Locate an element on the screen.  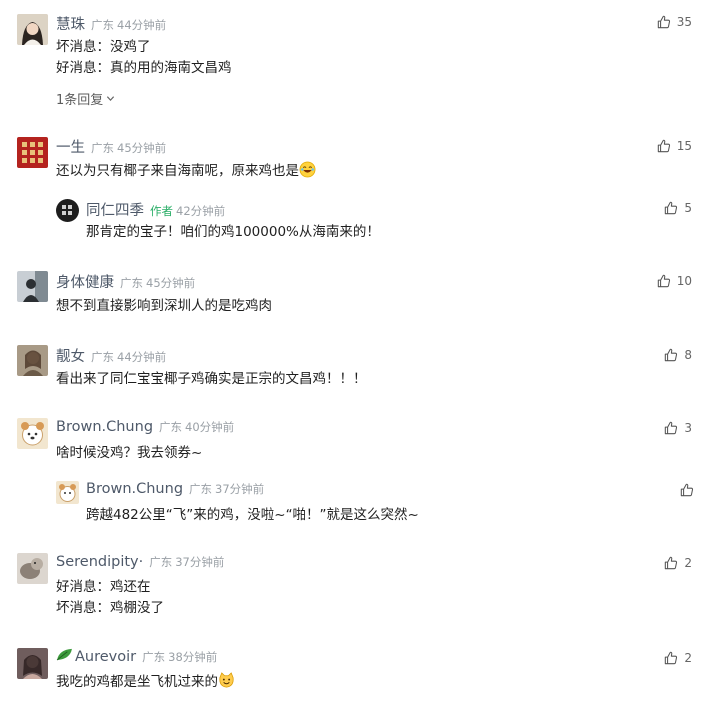
leaf-icon is located at coordinates (64, 654).